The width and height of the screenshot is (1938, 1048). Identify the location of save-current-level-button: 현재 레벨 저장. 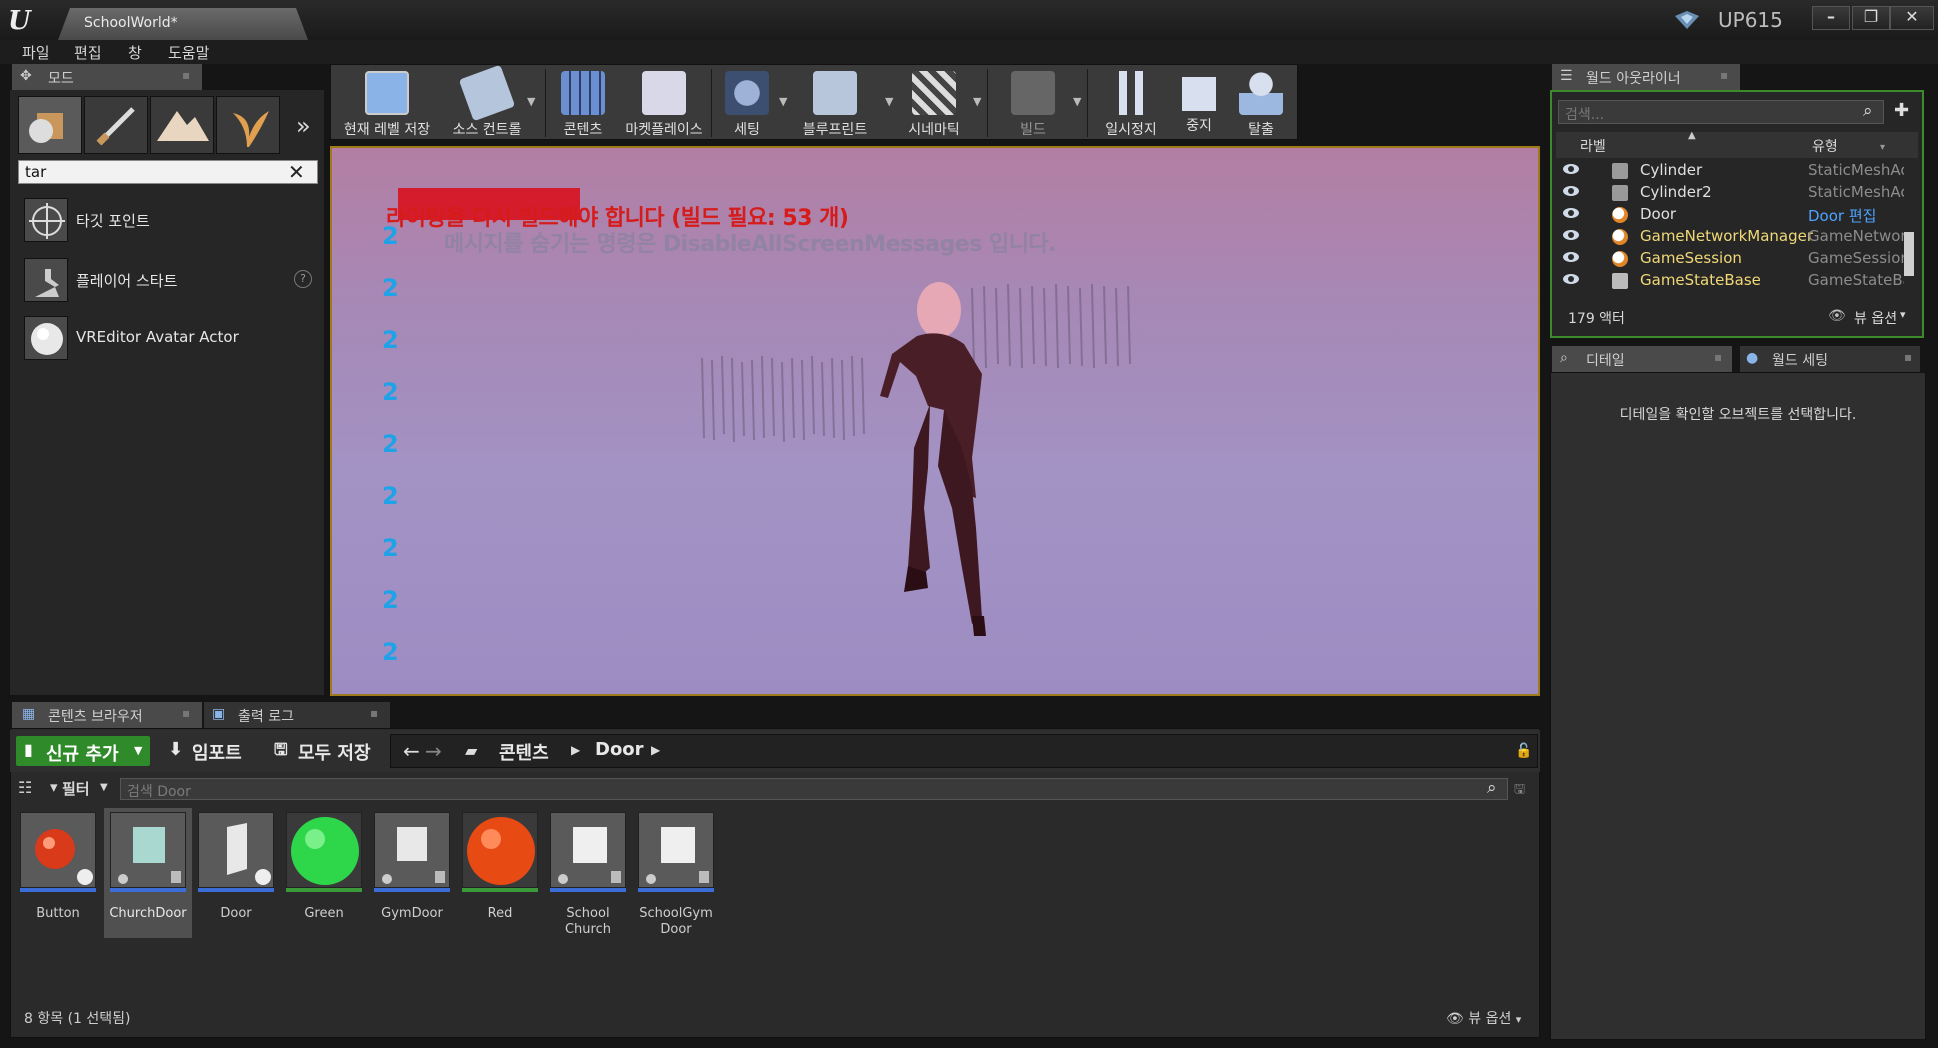
(387, 103).